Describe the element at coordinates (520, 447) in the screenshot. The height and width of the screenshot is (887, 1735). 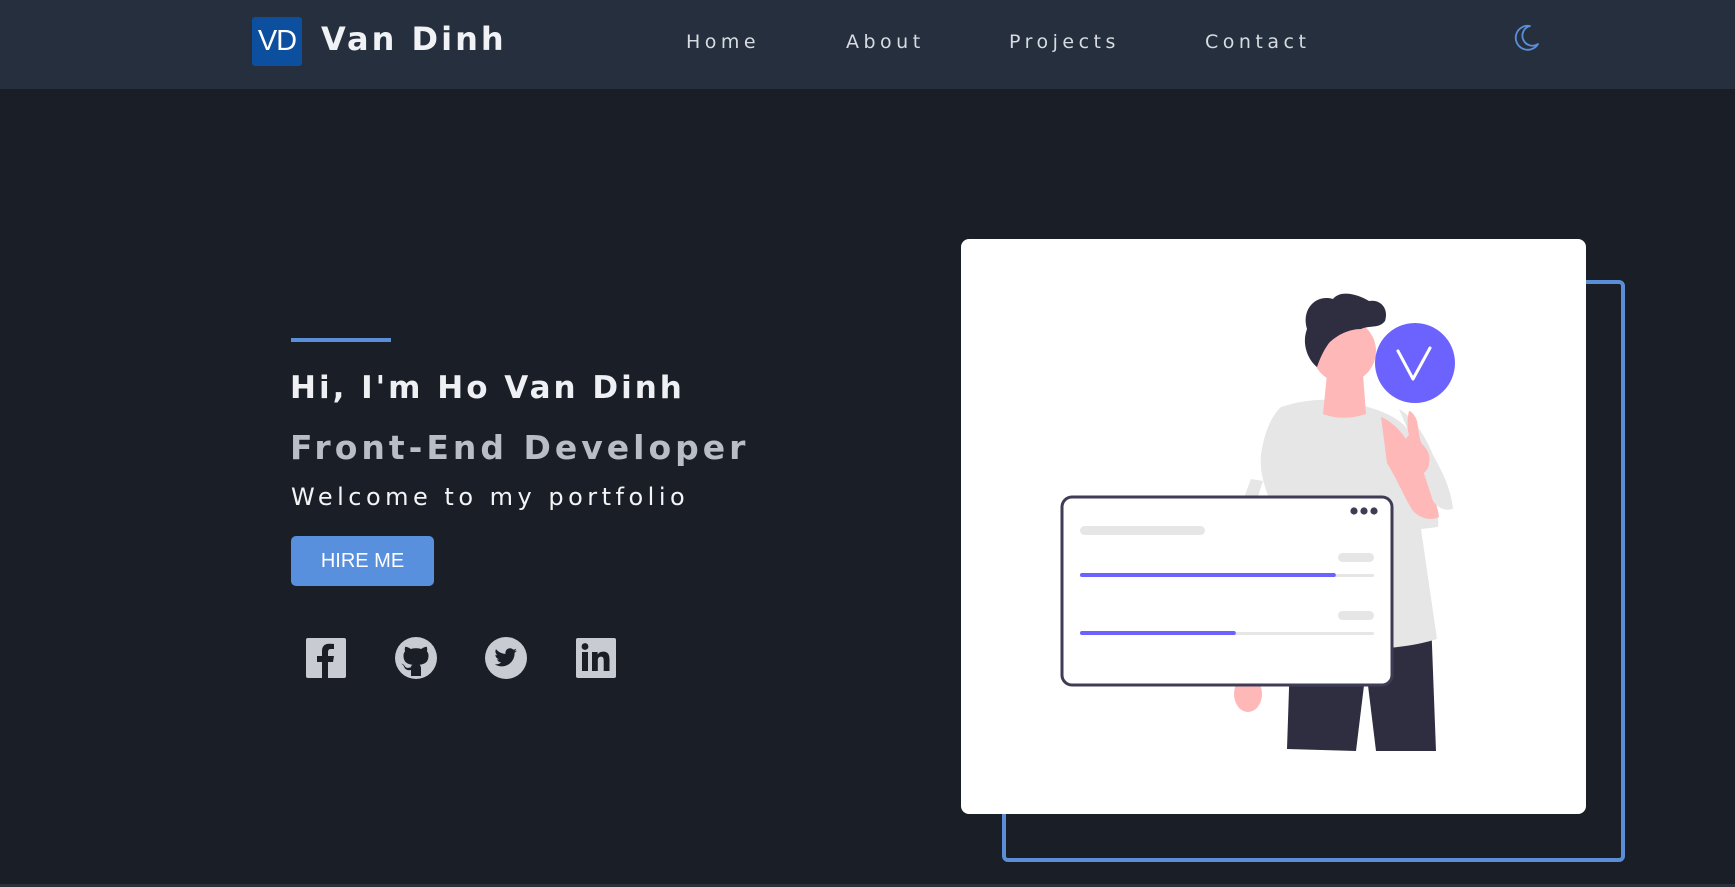
I see `hero-role: Front-End Developer` at that location.